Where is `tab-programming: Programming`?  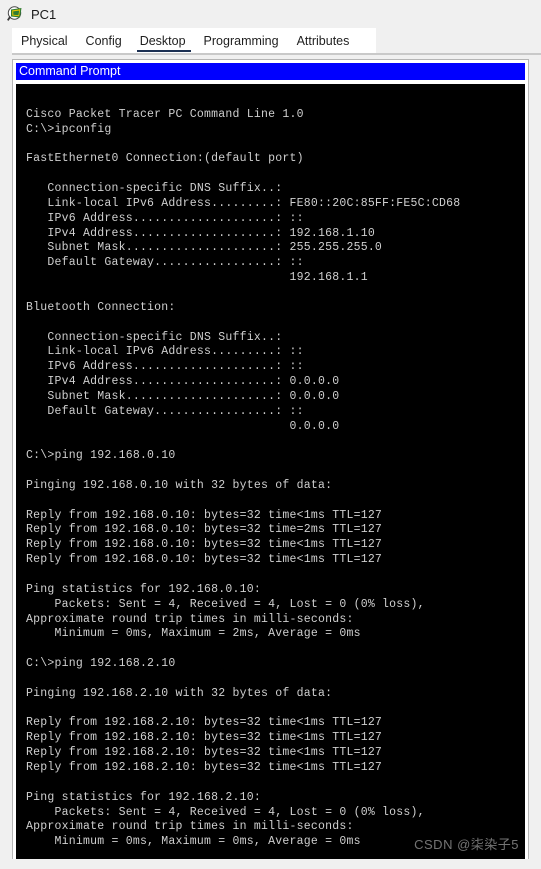
tab-programming: Programming is located at coordinates (241, 41).